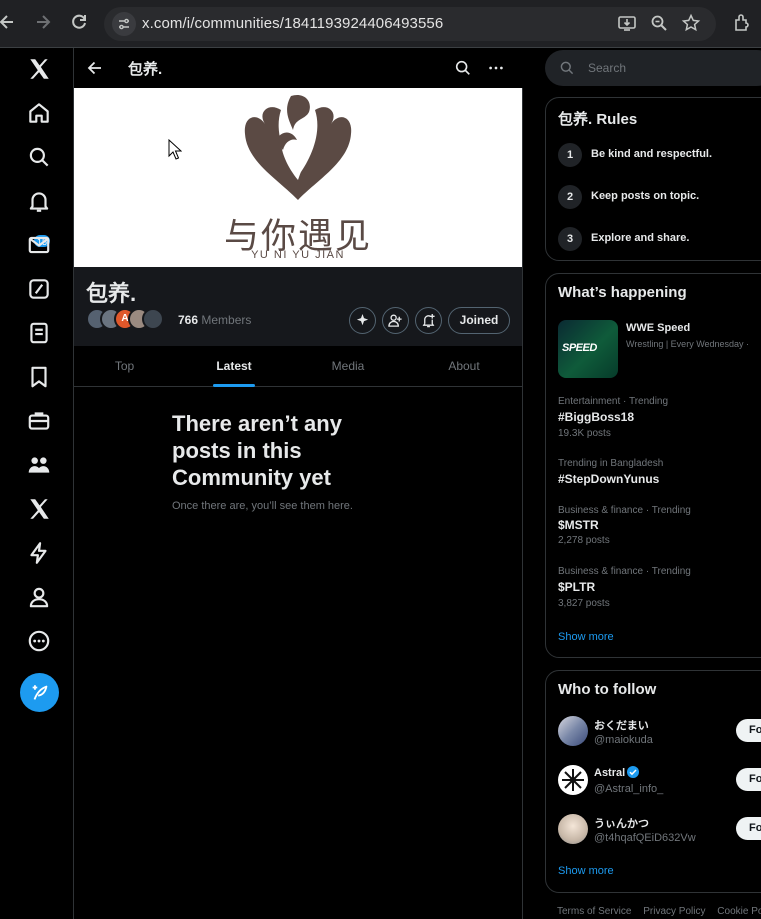 The height and width of the screenshot is (919, 761). Describe the element at coordinates (234, 366) in the screenshot. I see `tab-latest: Latest` at that location.